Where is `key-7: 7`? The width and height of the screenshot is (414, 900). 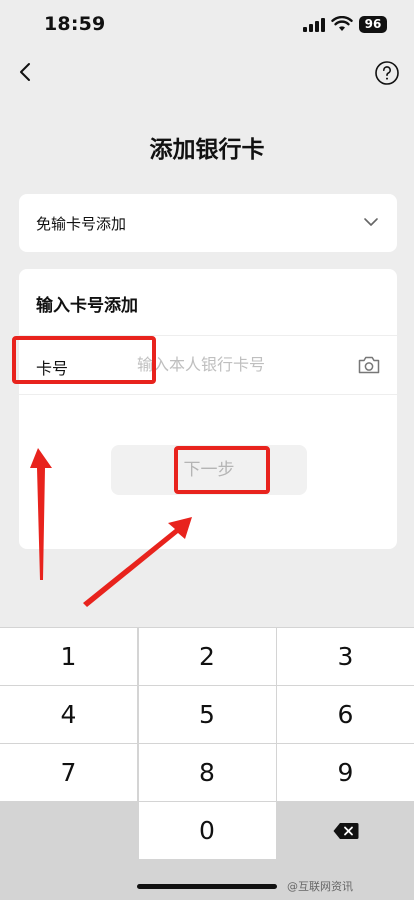 key-7: 7 is located at coordinates (68, 772).